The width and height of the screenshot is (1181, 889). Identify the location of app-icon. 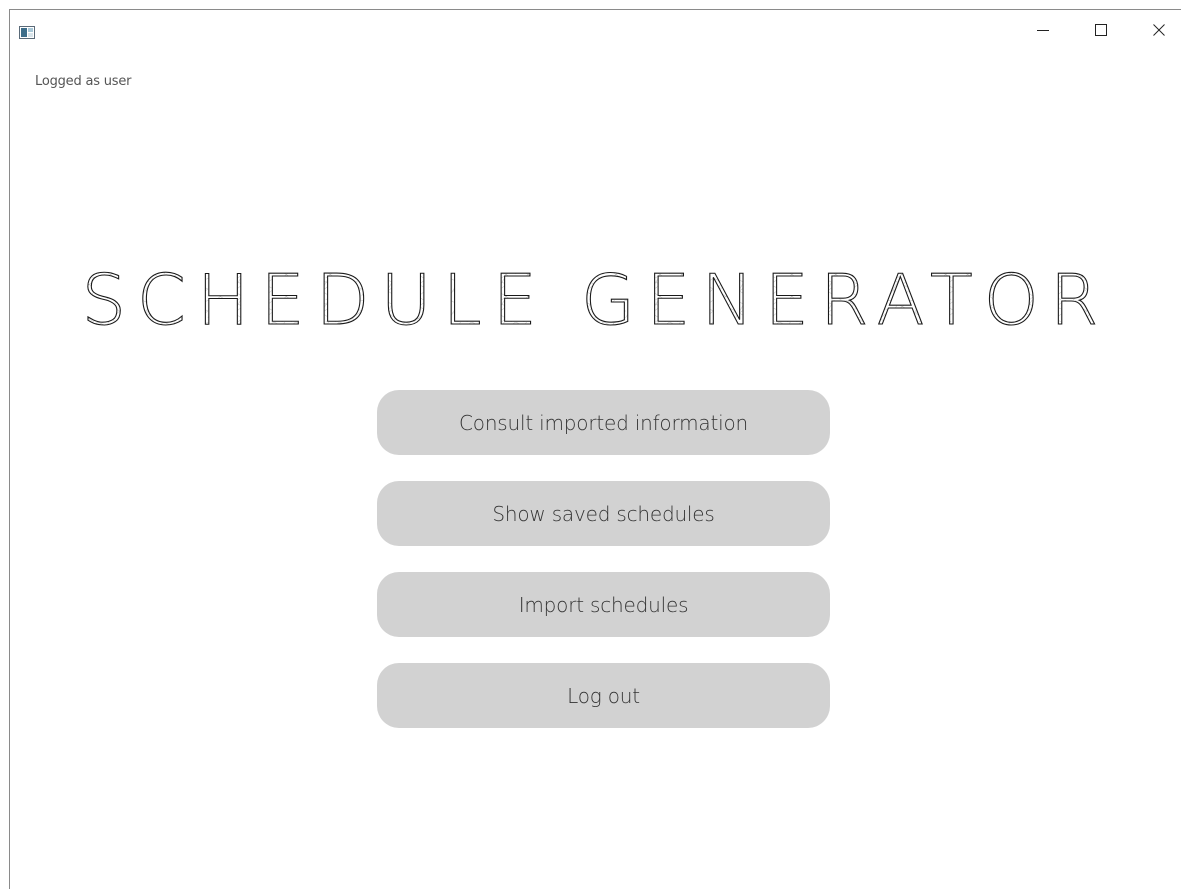
(27, 32).